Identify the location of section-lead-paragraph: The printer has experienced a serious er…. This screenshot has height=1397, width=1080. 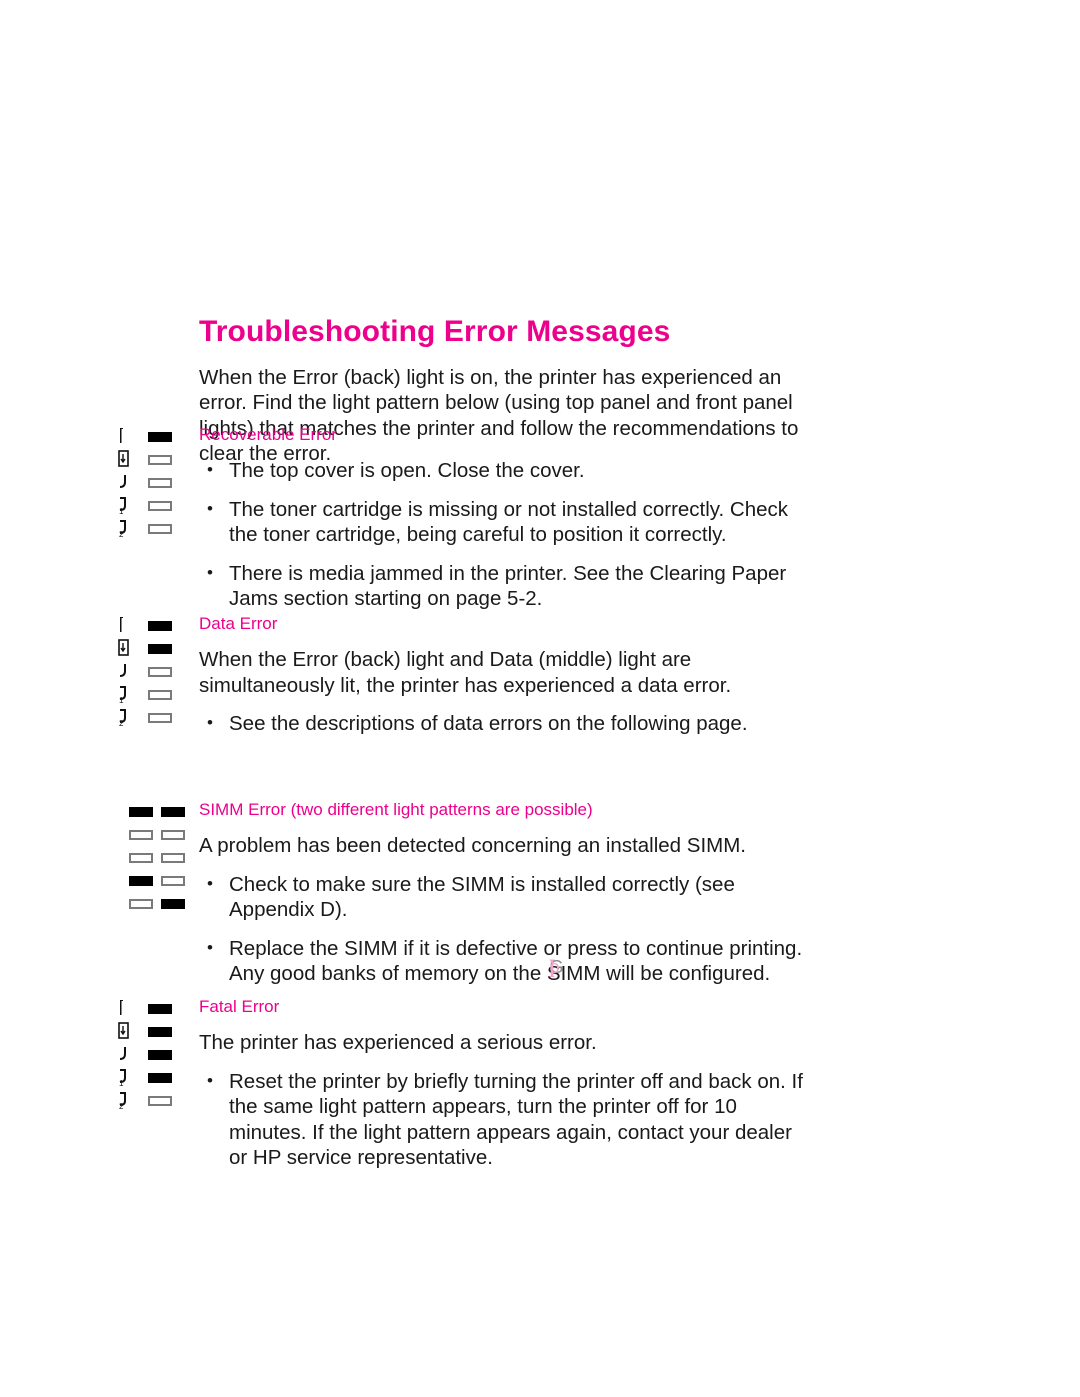
(398, 1042).